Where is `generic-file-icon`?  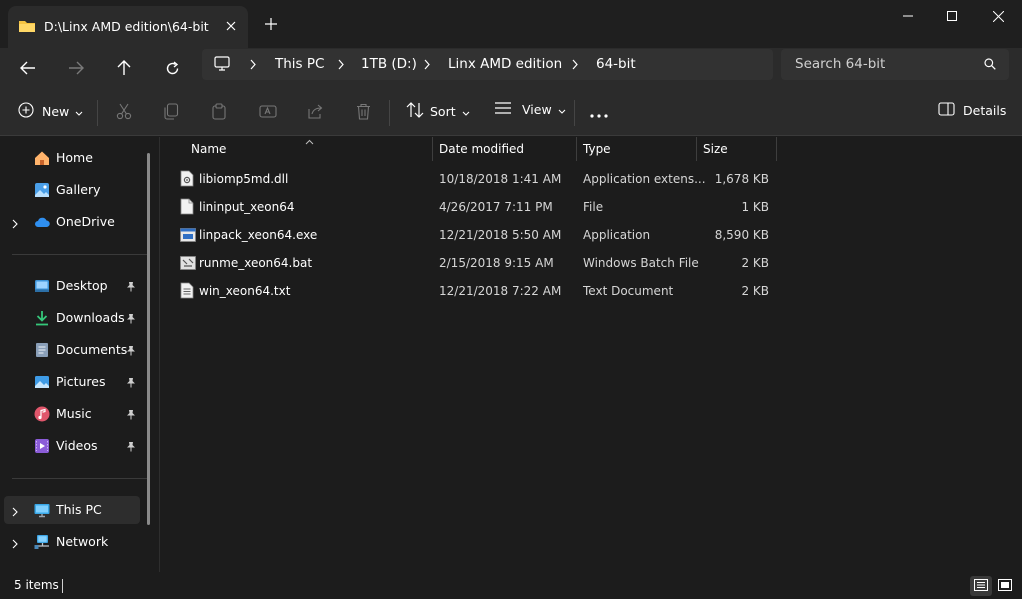 generic-file-icon is located at coordinates (187, 206).